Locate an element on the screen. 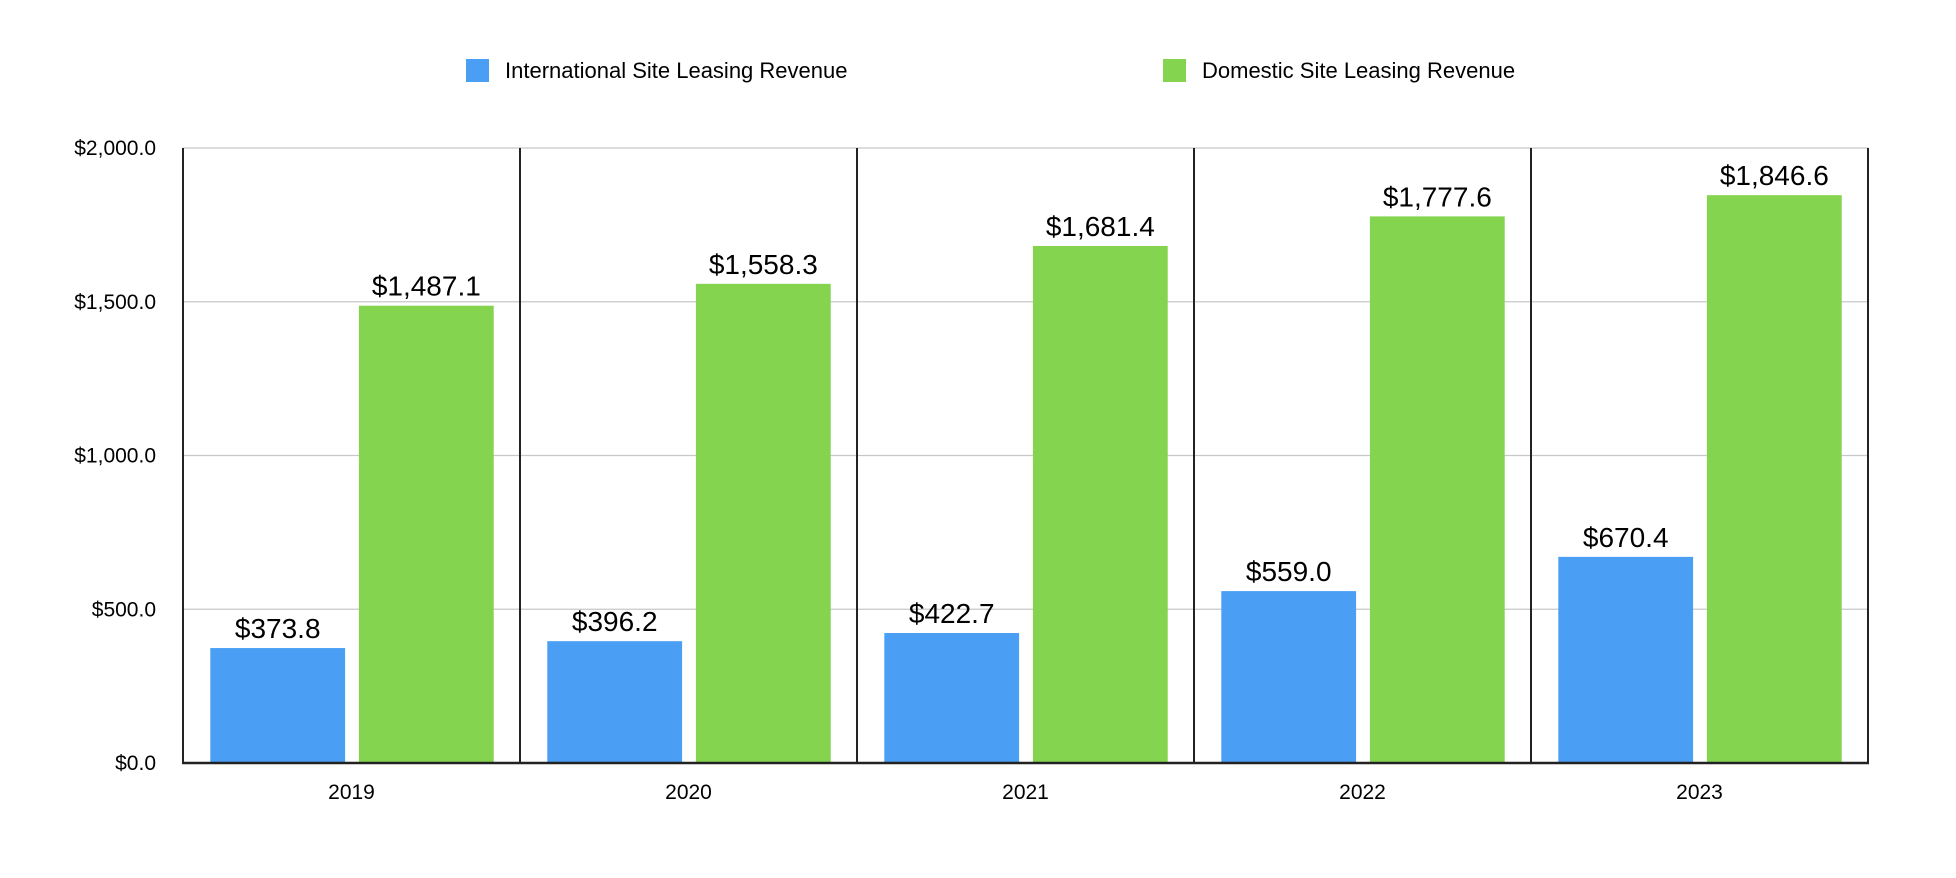  y-tick-label: $1,500.0 is located at coordinates (115, 302).